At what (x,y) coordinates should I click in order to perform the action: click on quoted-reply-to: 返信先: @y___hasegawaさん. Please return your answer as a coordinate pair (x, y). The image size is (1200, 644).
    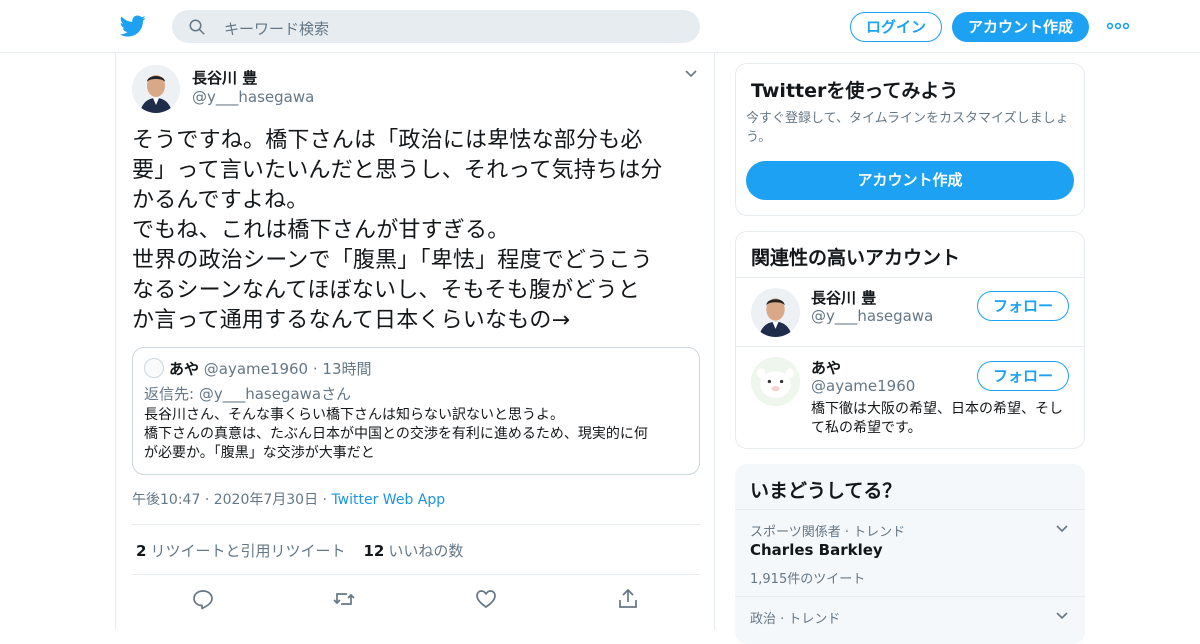
    Looking at the image, I should click on (247, 393).